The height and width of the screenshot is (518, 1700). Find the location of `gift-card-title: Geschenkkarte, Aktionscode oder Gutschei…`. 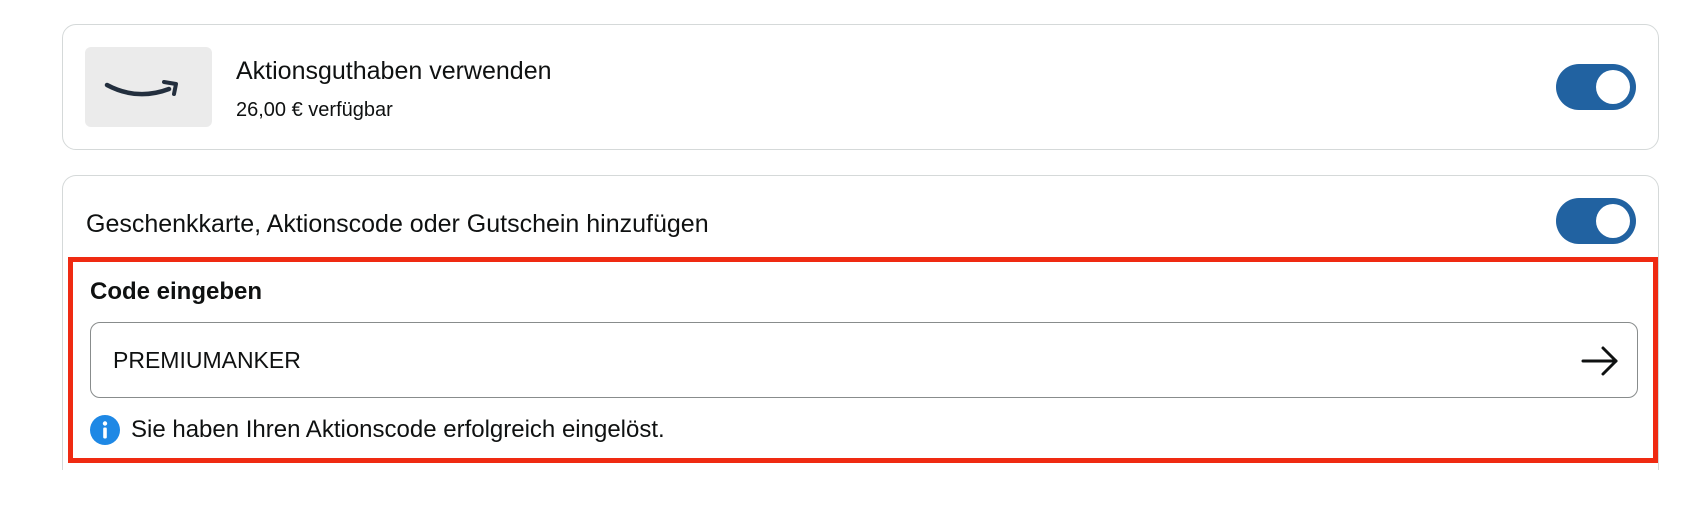

gift-card-title: Geschenkkarte, Aktionscode oder Gutschei… is located at coordinates (397, 224).